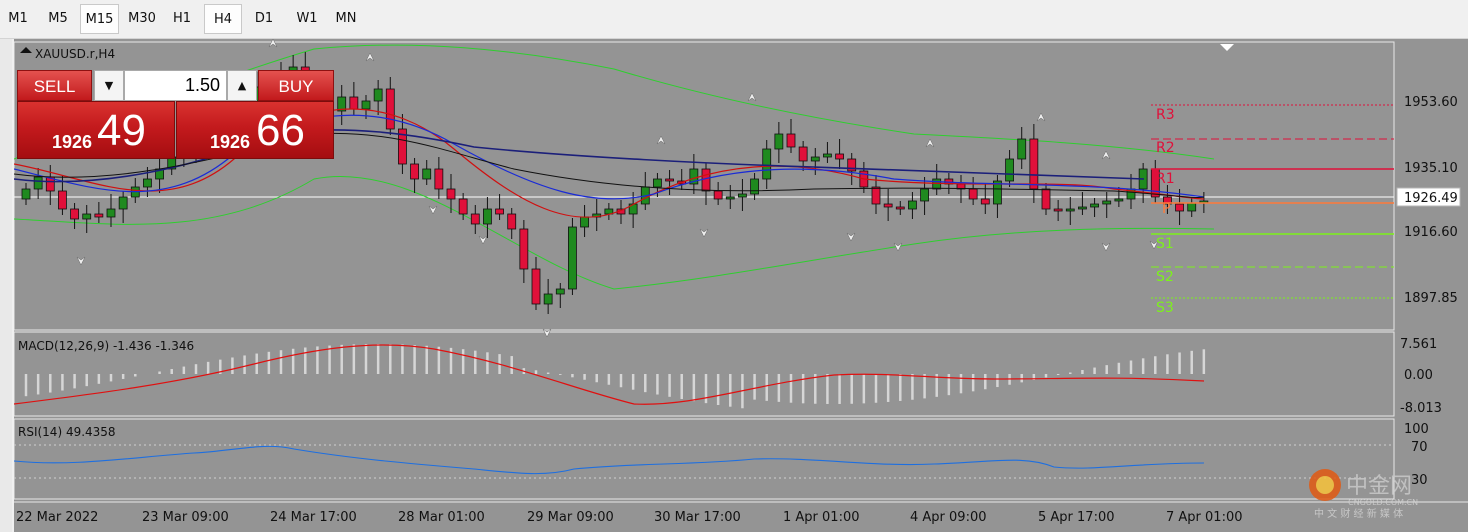 The image size is (1468, 532). I want to click on time-axis-label-4: 28 Mar 01:00, so click(441, 517).